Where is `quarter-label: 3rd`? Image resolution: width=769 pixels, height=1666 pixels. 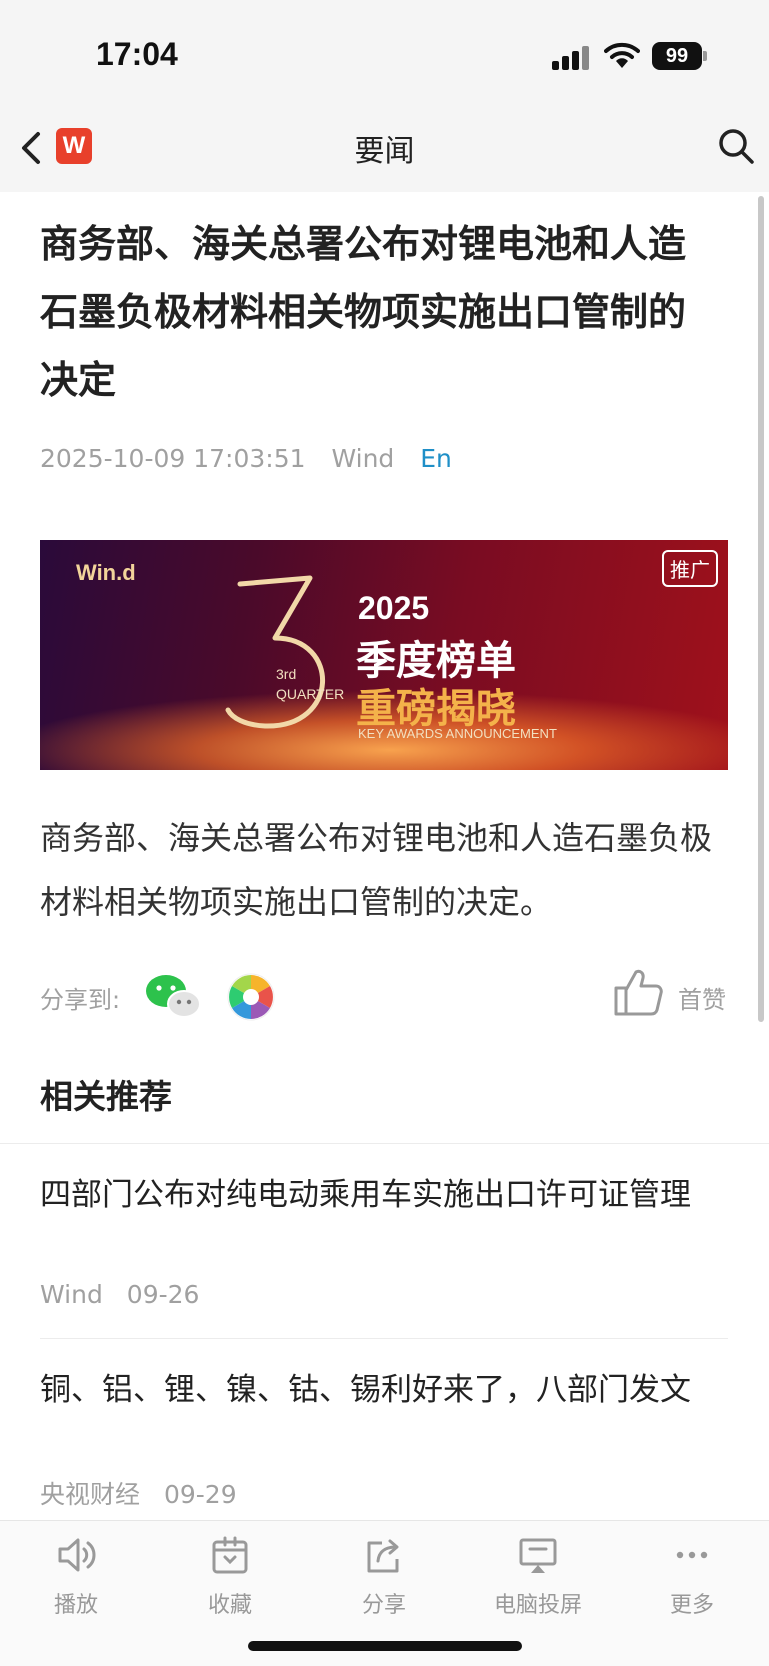 quarter-label: 3rd is located at coordinates (286, 674).